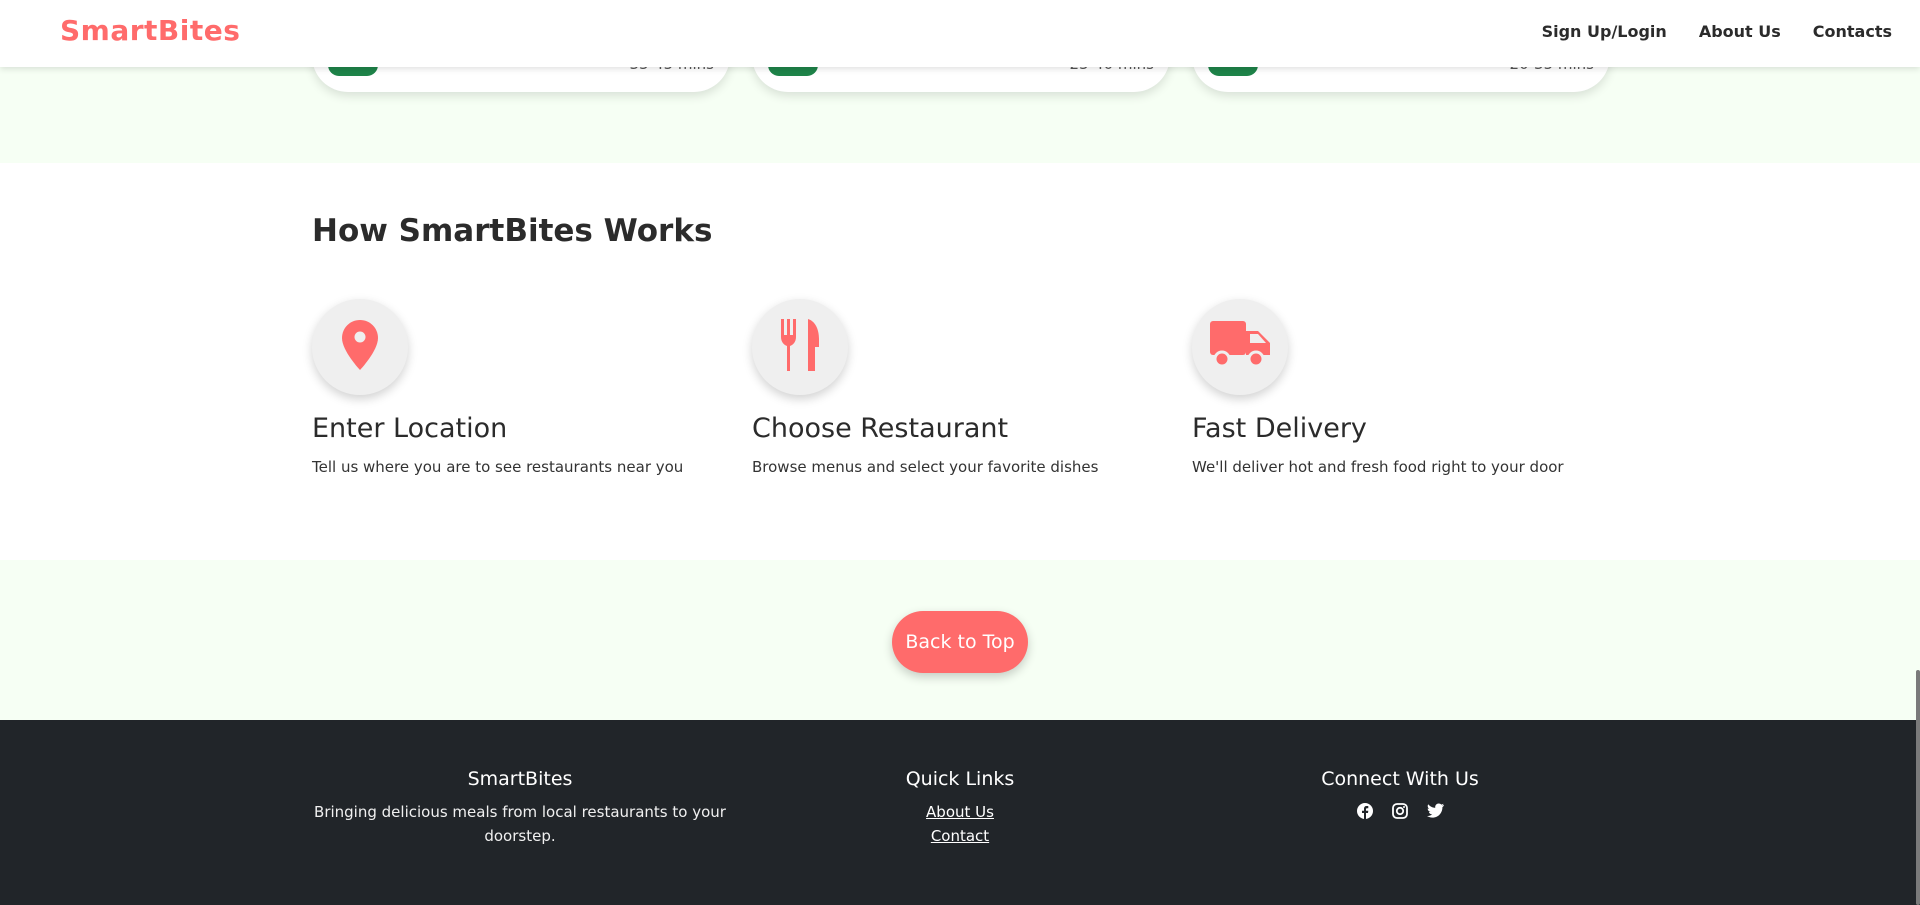 This screenshot has height=905, width=1920. What do you see at coordinates (1400, 793) in the screenshot?
I see `footer-connect: Connect With Us` at bounding box center [1400, 793].